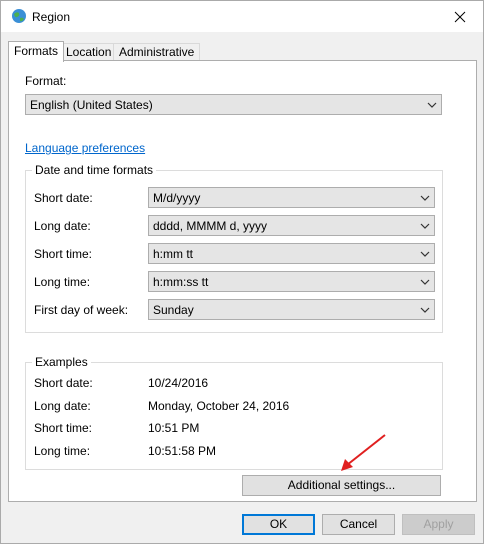  I want to click on examples-title: Examples, so click(61, 362).